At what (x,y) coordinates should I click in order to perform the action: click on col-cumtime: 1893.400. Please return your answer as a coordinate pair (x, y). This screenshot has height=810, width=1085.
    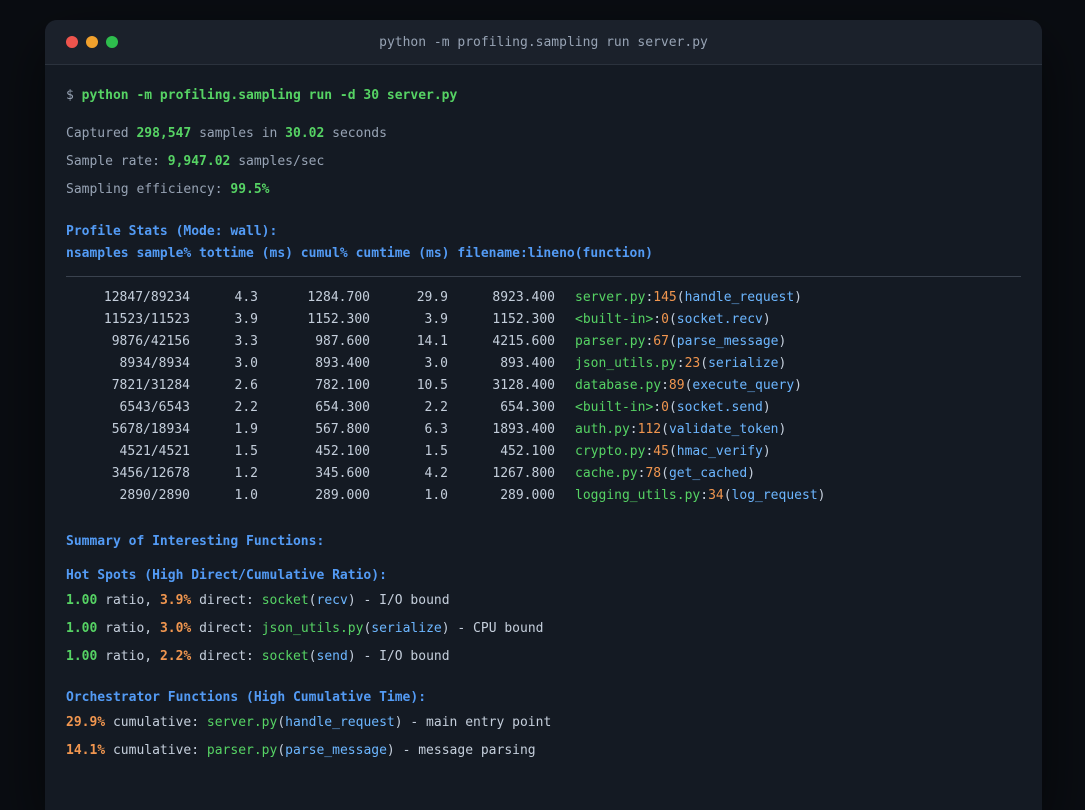
    Looking at the image, I should click on (523, 429).